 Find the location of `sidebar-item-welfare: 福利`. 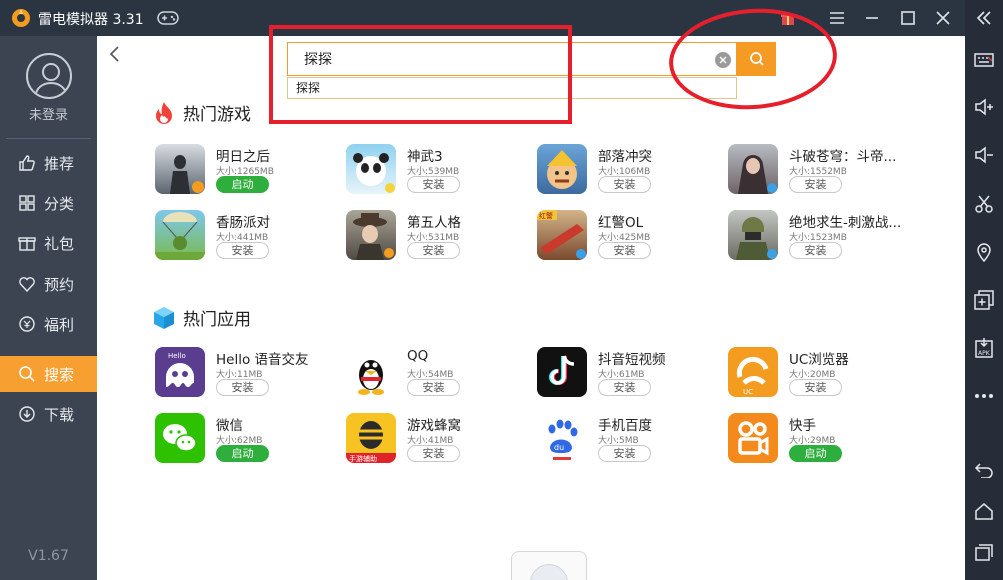

sidebar-item-welfare: 福利 is located at coordinates (48, 324).